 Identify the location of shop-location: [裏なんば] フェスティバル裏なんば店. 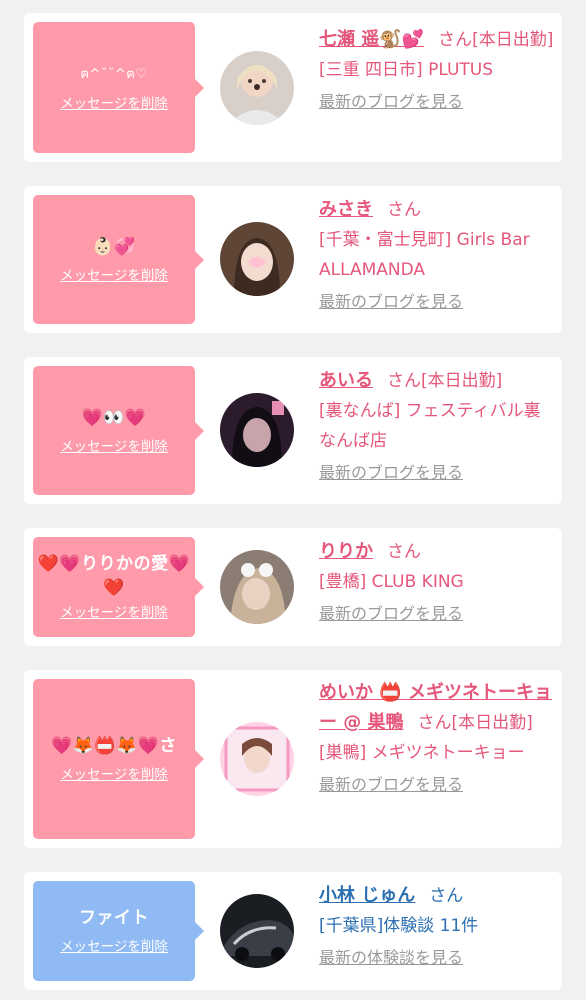
(430, 426).